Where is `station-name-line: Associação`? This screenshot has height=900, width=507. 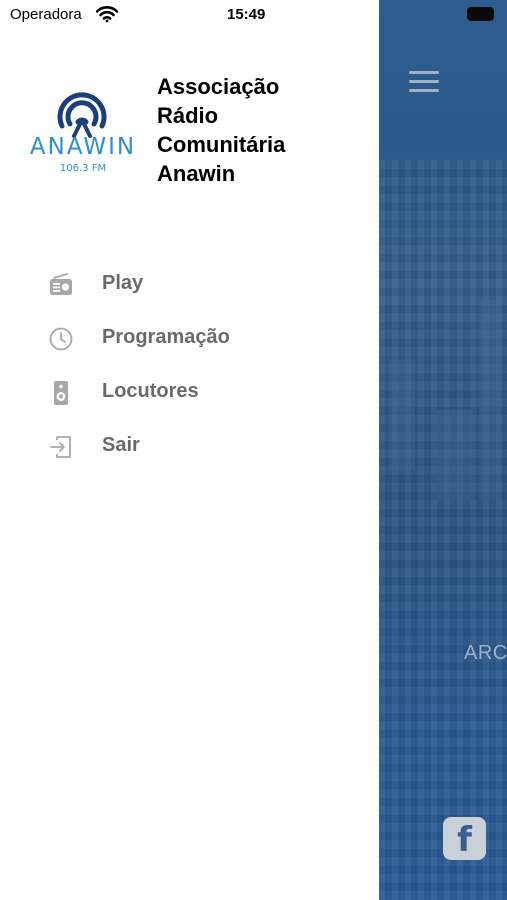
station-name-line: Associação is located at coordinates (218, 86).